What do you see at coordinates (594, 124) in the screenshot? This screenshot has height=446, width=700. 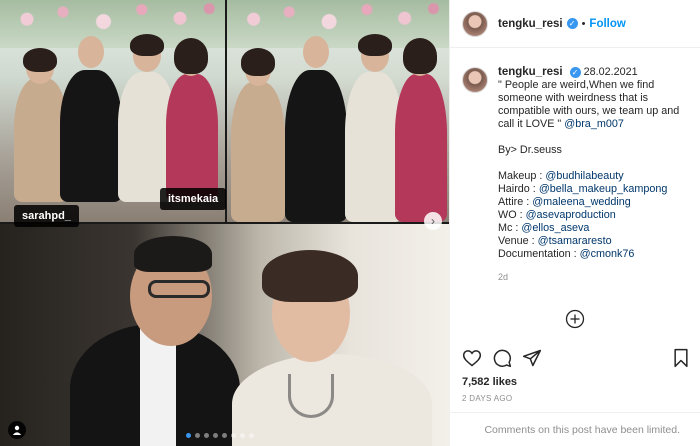 I see `mention-link: @bra_m007` at bounding box center [594, 124].